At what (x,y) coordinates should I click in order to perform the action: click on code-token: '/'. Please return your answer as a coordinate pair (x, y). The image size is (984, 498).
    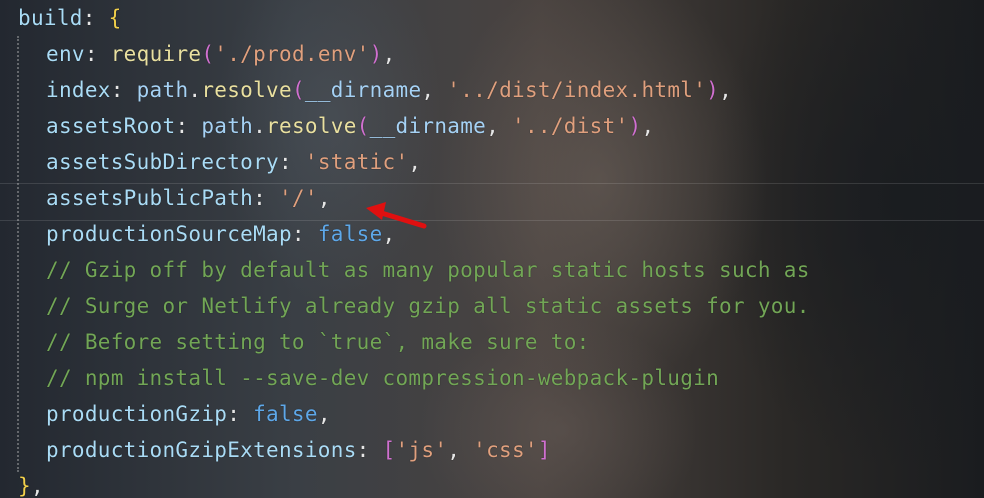
    Looking at the image, I should click on (298, 198).